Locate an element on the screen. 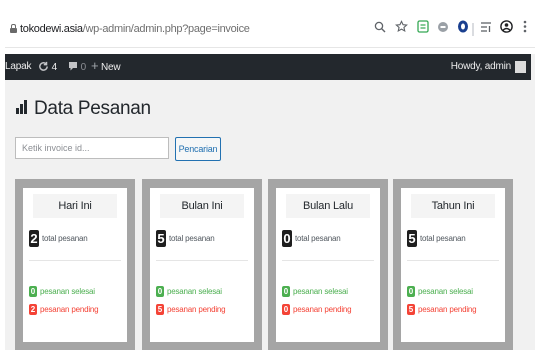 The image size is (535, 358). plus-icon: + is located at coordinates (95, 65).